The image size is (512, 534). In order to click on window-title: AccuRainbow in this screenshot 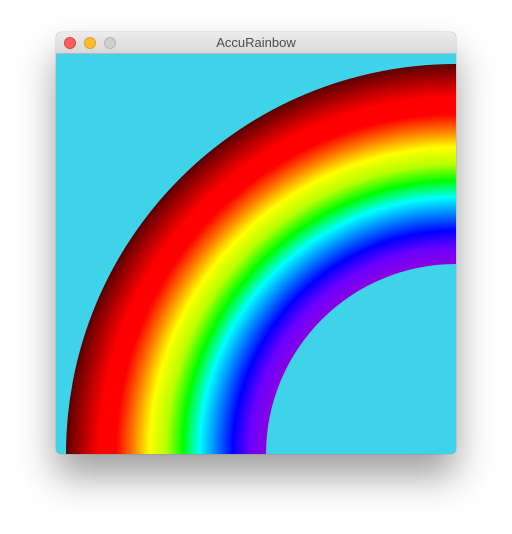, I will do `click(256, 42)`.